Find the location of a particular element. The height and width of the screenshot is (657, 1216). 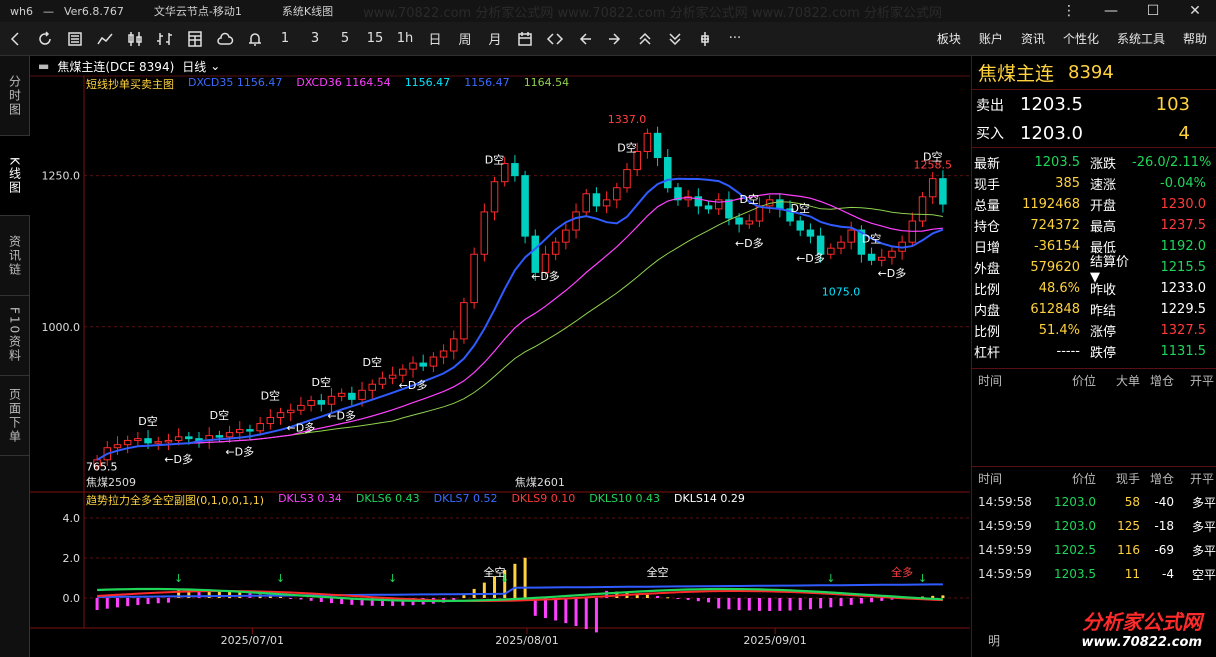

tick-time: 14:59:59 is located at coordinates (1005, 550).